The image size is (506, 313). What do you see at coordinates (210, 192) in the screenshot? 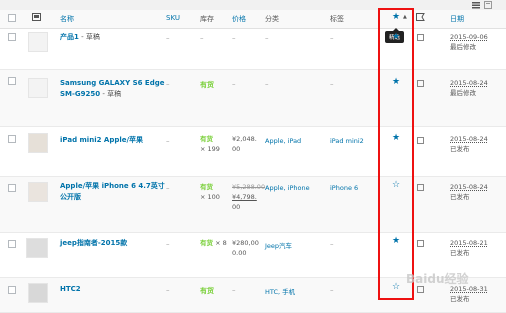
I see `stock-cell: 有货 × 100` at bounding box center [210, 192].